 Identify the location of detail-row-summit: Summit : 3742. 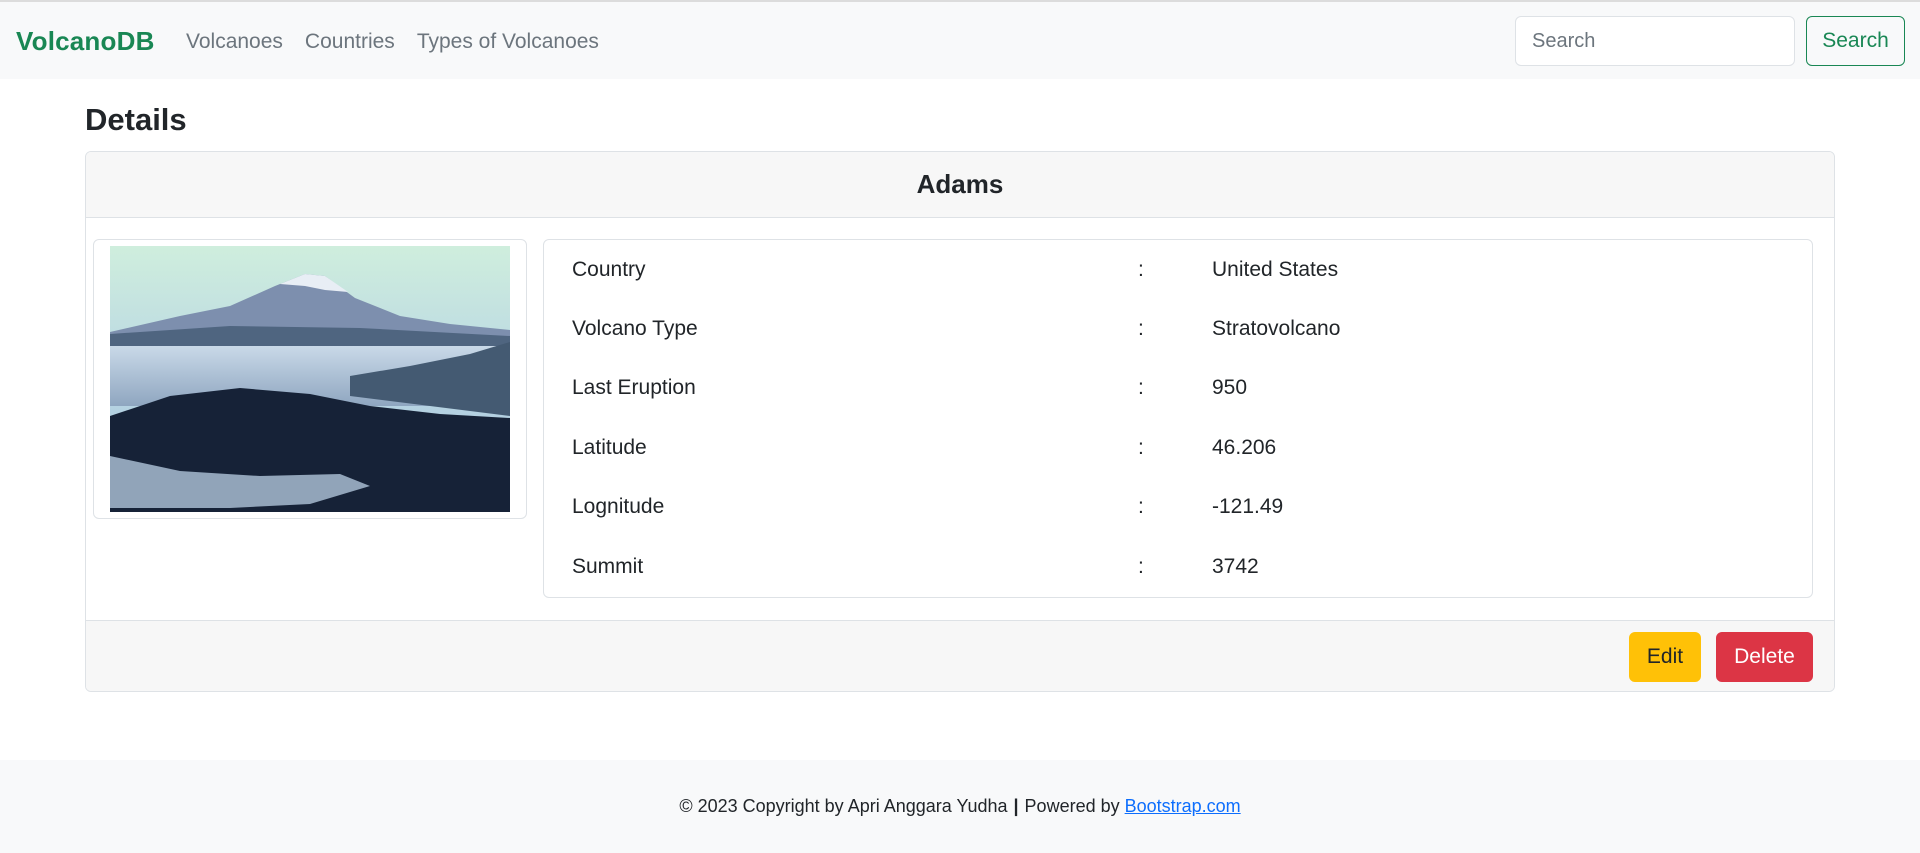
(1178, 567).